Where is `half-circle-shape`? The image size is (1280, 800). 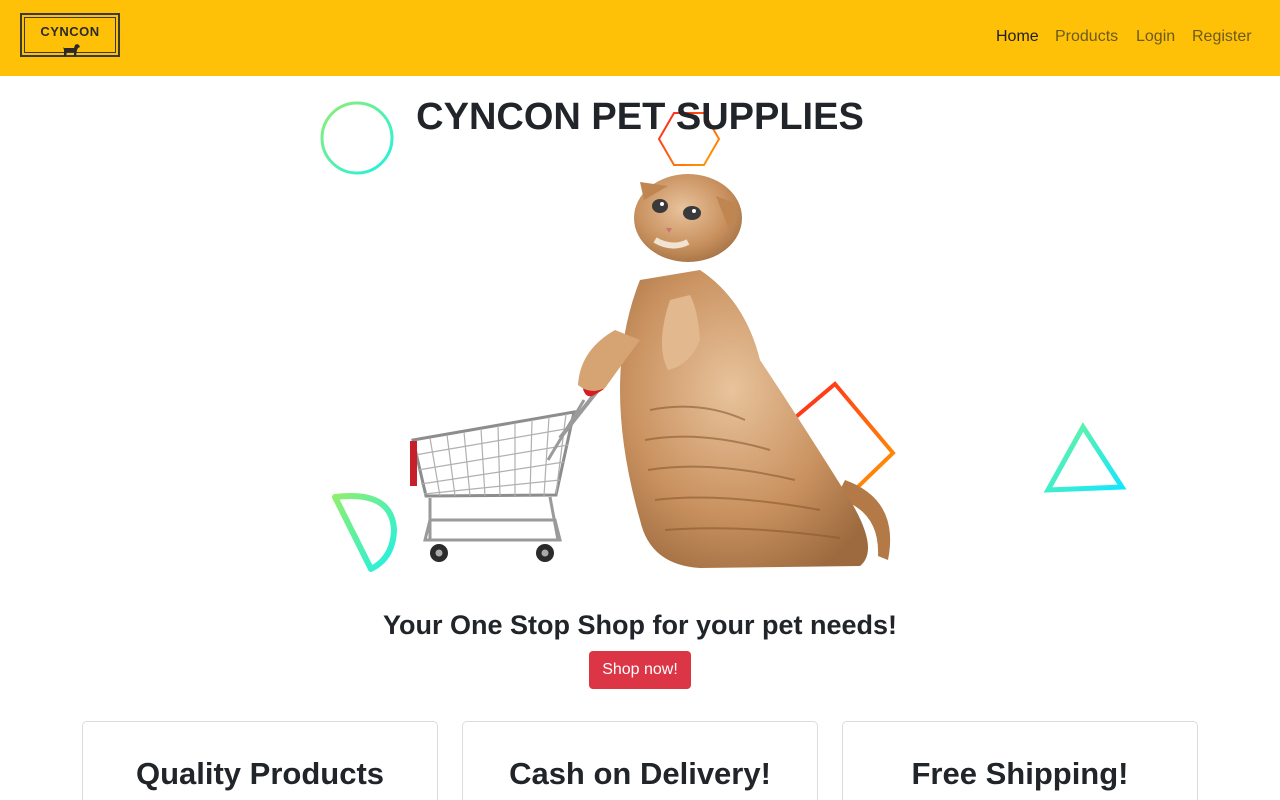 half-circle-shape is located at coordinates (364, 532).